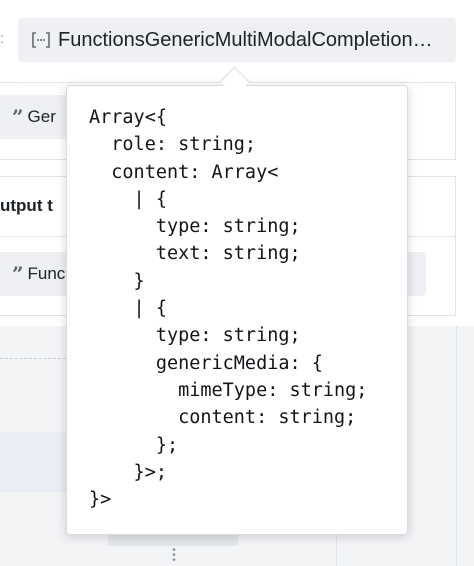 The width and height of the screenshot is (474, 566). Describe the element at coordinates (128, 117) in the screenshot. I see `code-line: Array<{` at that location.